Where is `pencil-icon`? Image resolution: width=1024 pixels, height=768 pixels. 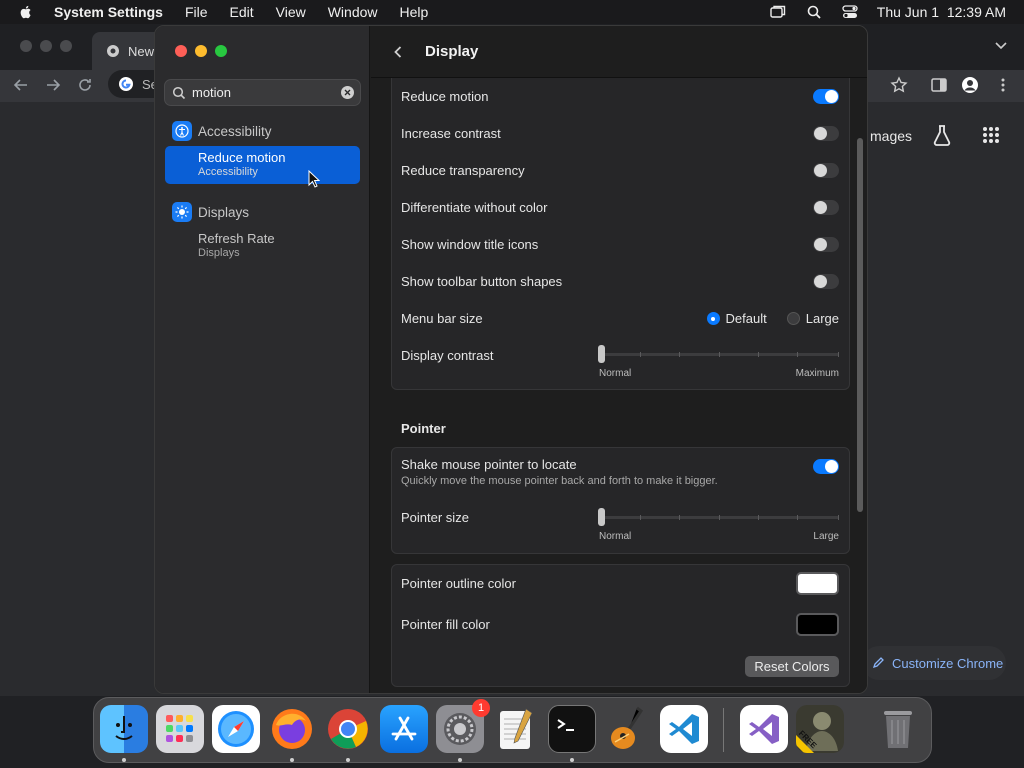 pencil-icon is located at coordinates (878, 663).